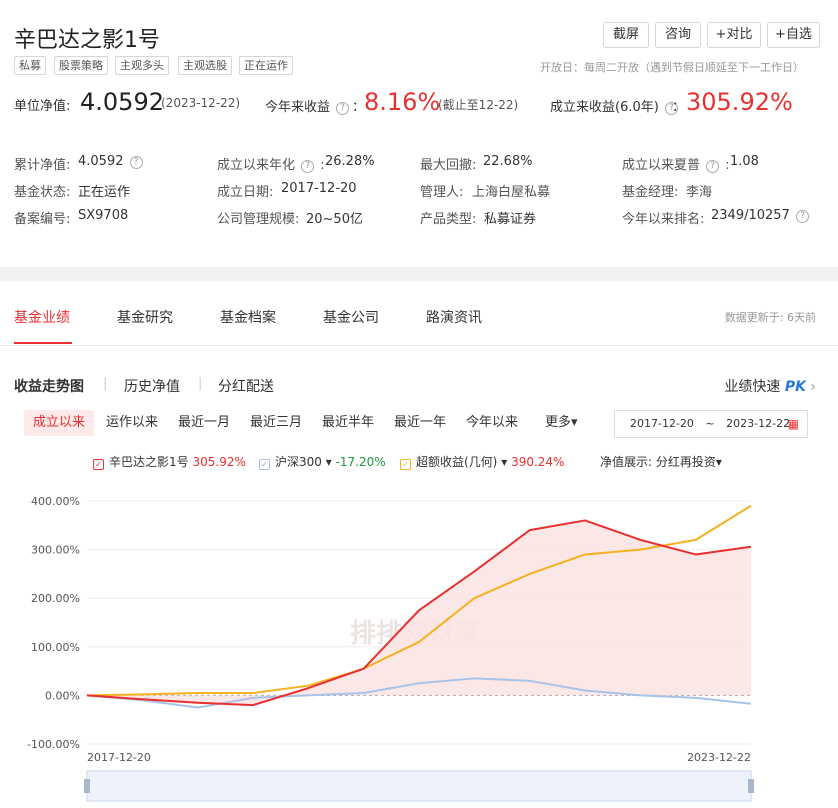 The width and height of the screenshot is (838, 808). I want to click on fund-title: 辛巴达之影1号, so click(87, 40).